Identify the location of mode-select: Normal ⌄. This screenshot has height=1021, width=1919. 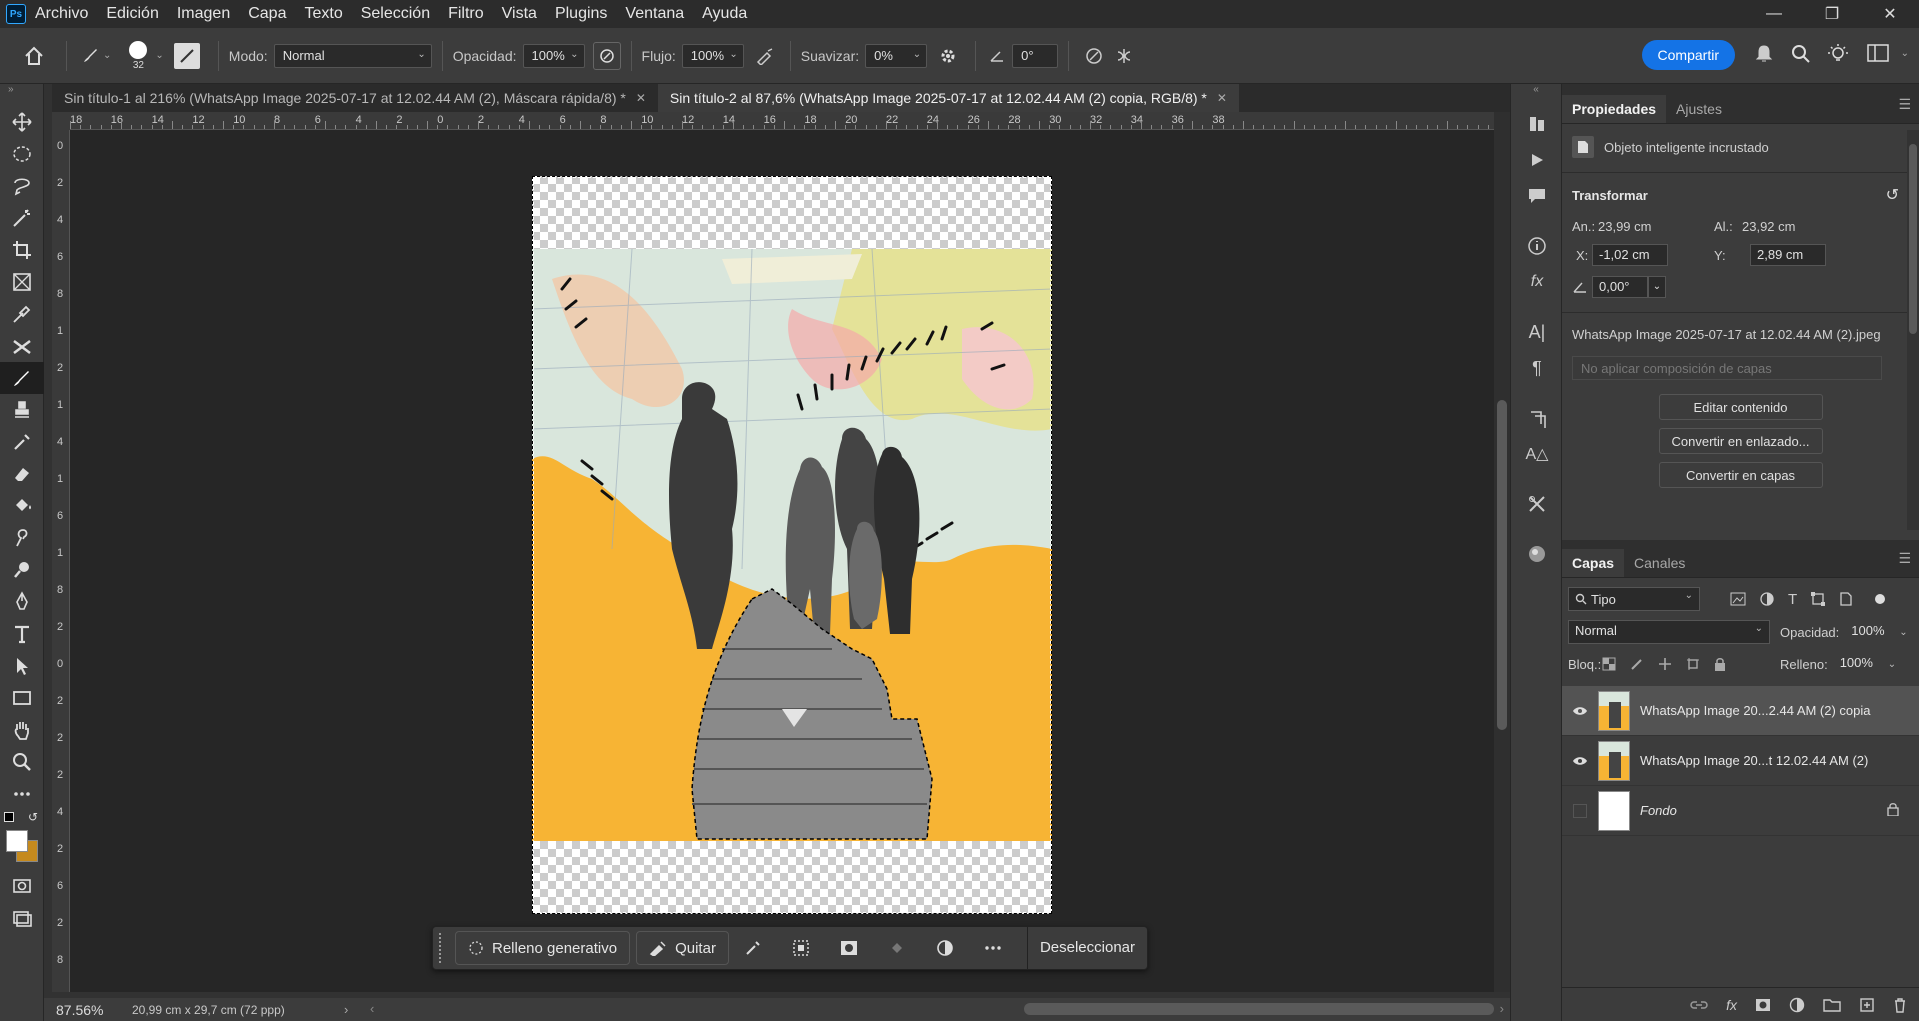
(352, 55).